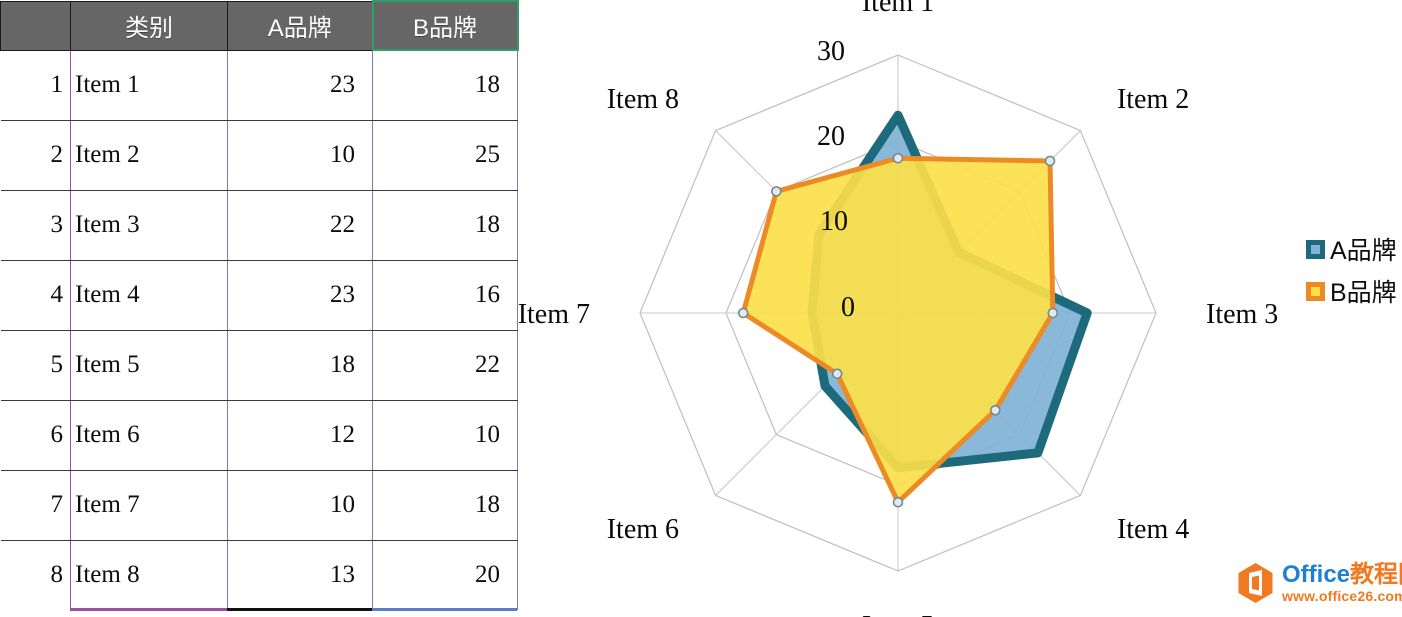 The width and height of the screenshot is (1402, 617). What do you see at coordinates (300, 435) in the screenshot?
I see `brand-a-value-cell: 12` at bounding box center [300, 435].